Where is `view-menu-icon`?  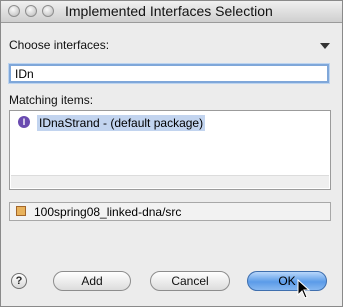
view-menu-icon is located at coordinates (325, 46).